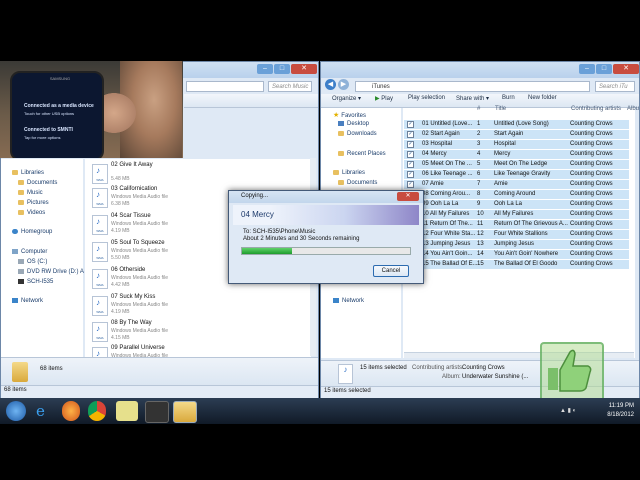 Image resolution: width=640 pixels, height=480 pixels. I want to click on left-nav-documents: Documents, so click(37, 183).